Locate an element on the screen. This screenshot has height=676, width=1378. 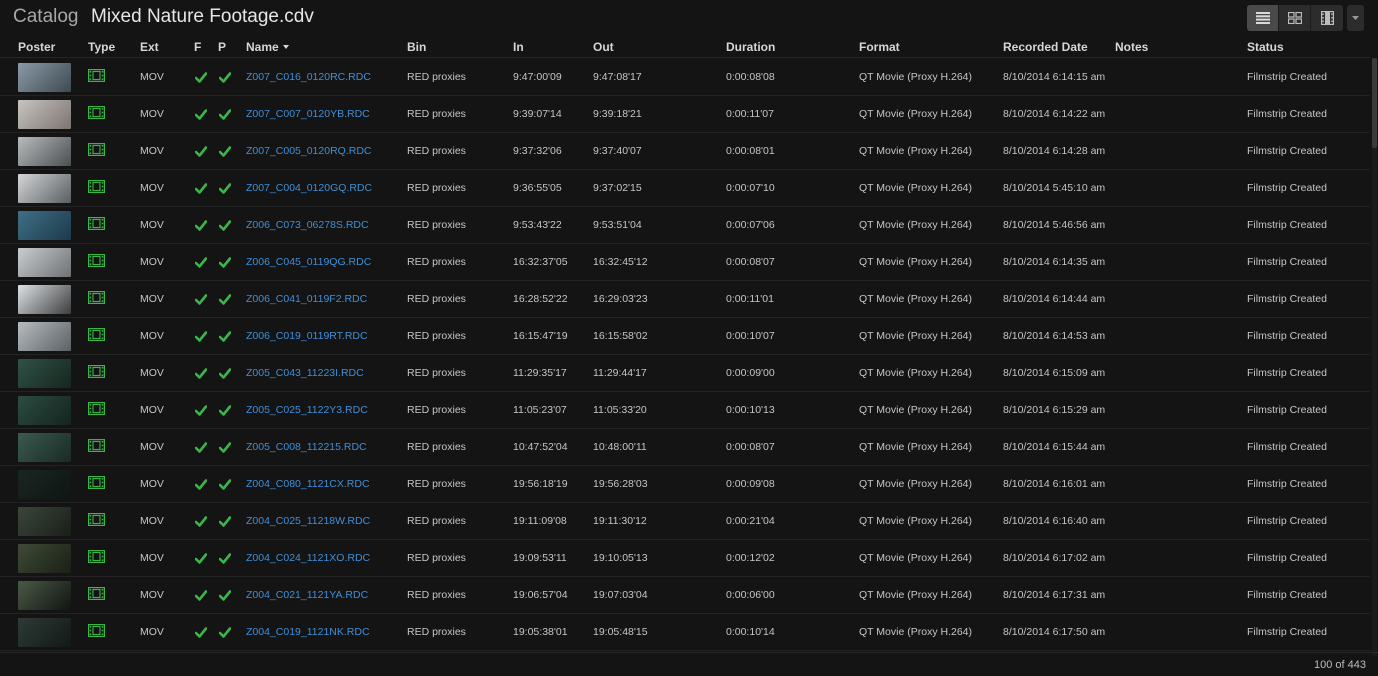
column-header-duration: Duration is located at coordinates (750, 47).